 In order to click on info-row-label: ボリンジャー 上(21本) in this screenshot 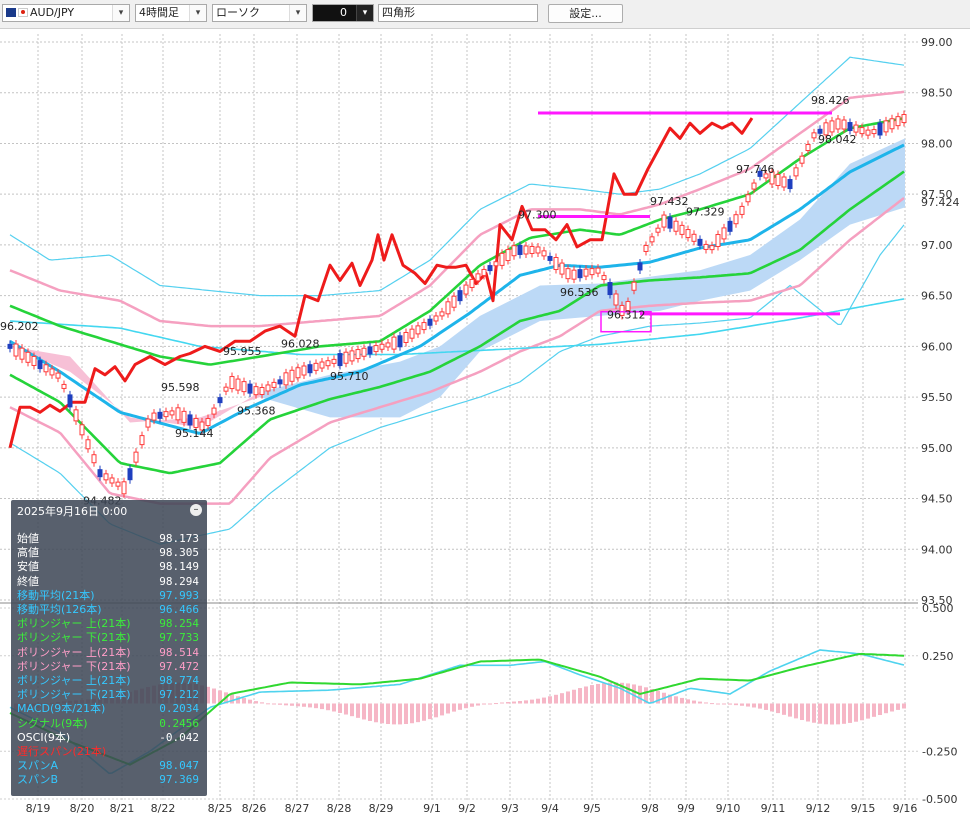, I will do `click(74, 680)`.